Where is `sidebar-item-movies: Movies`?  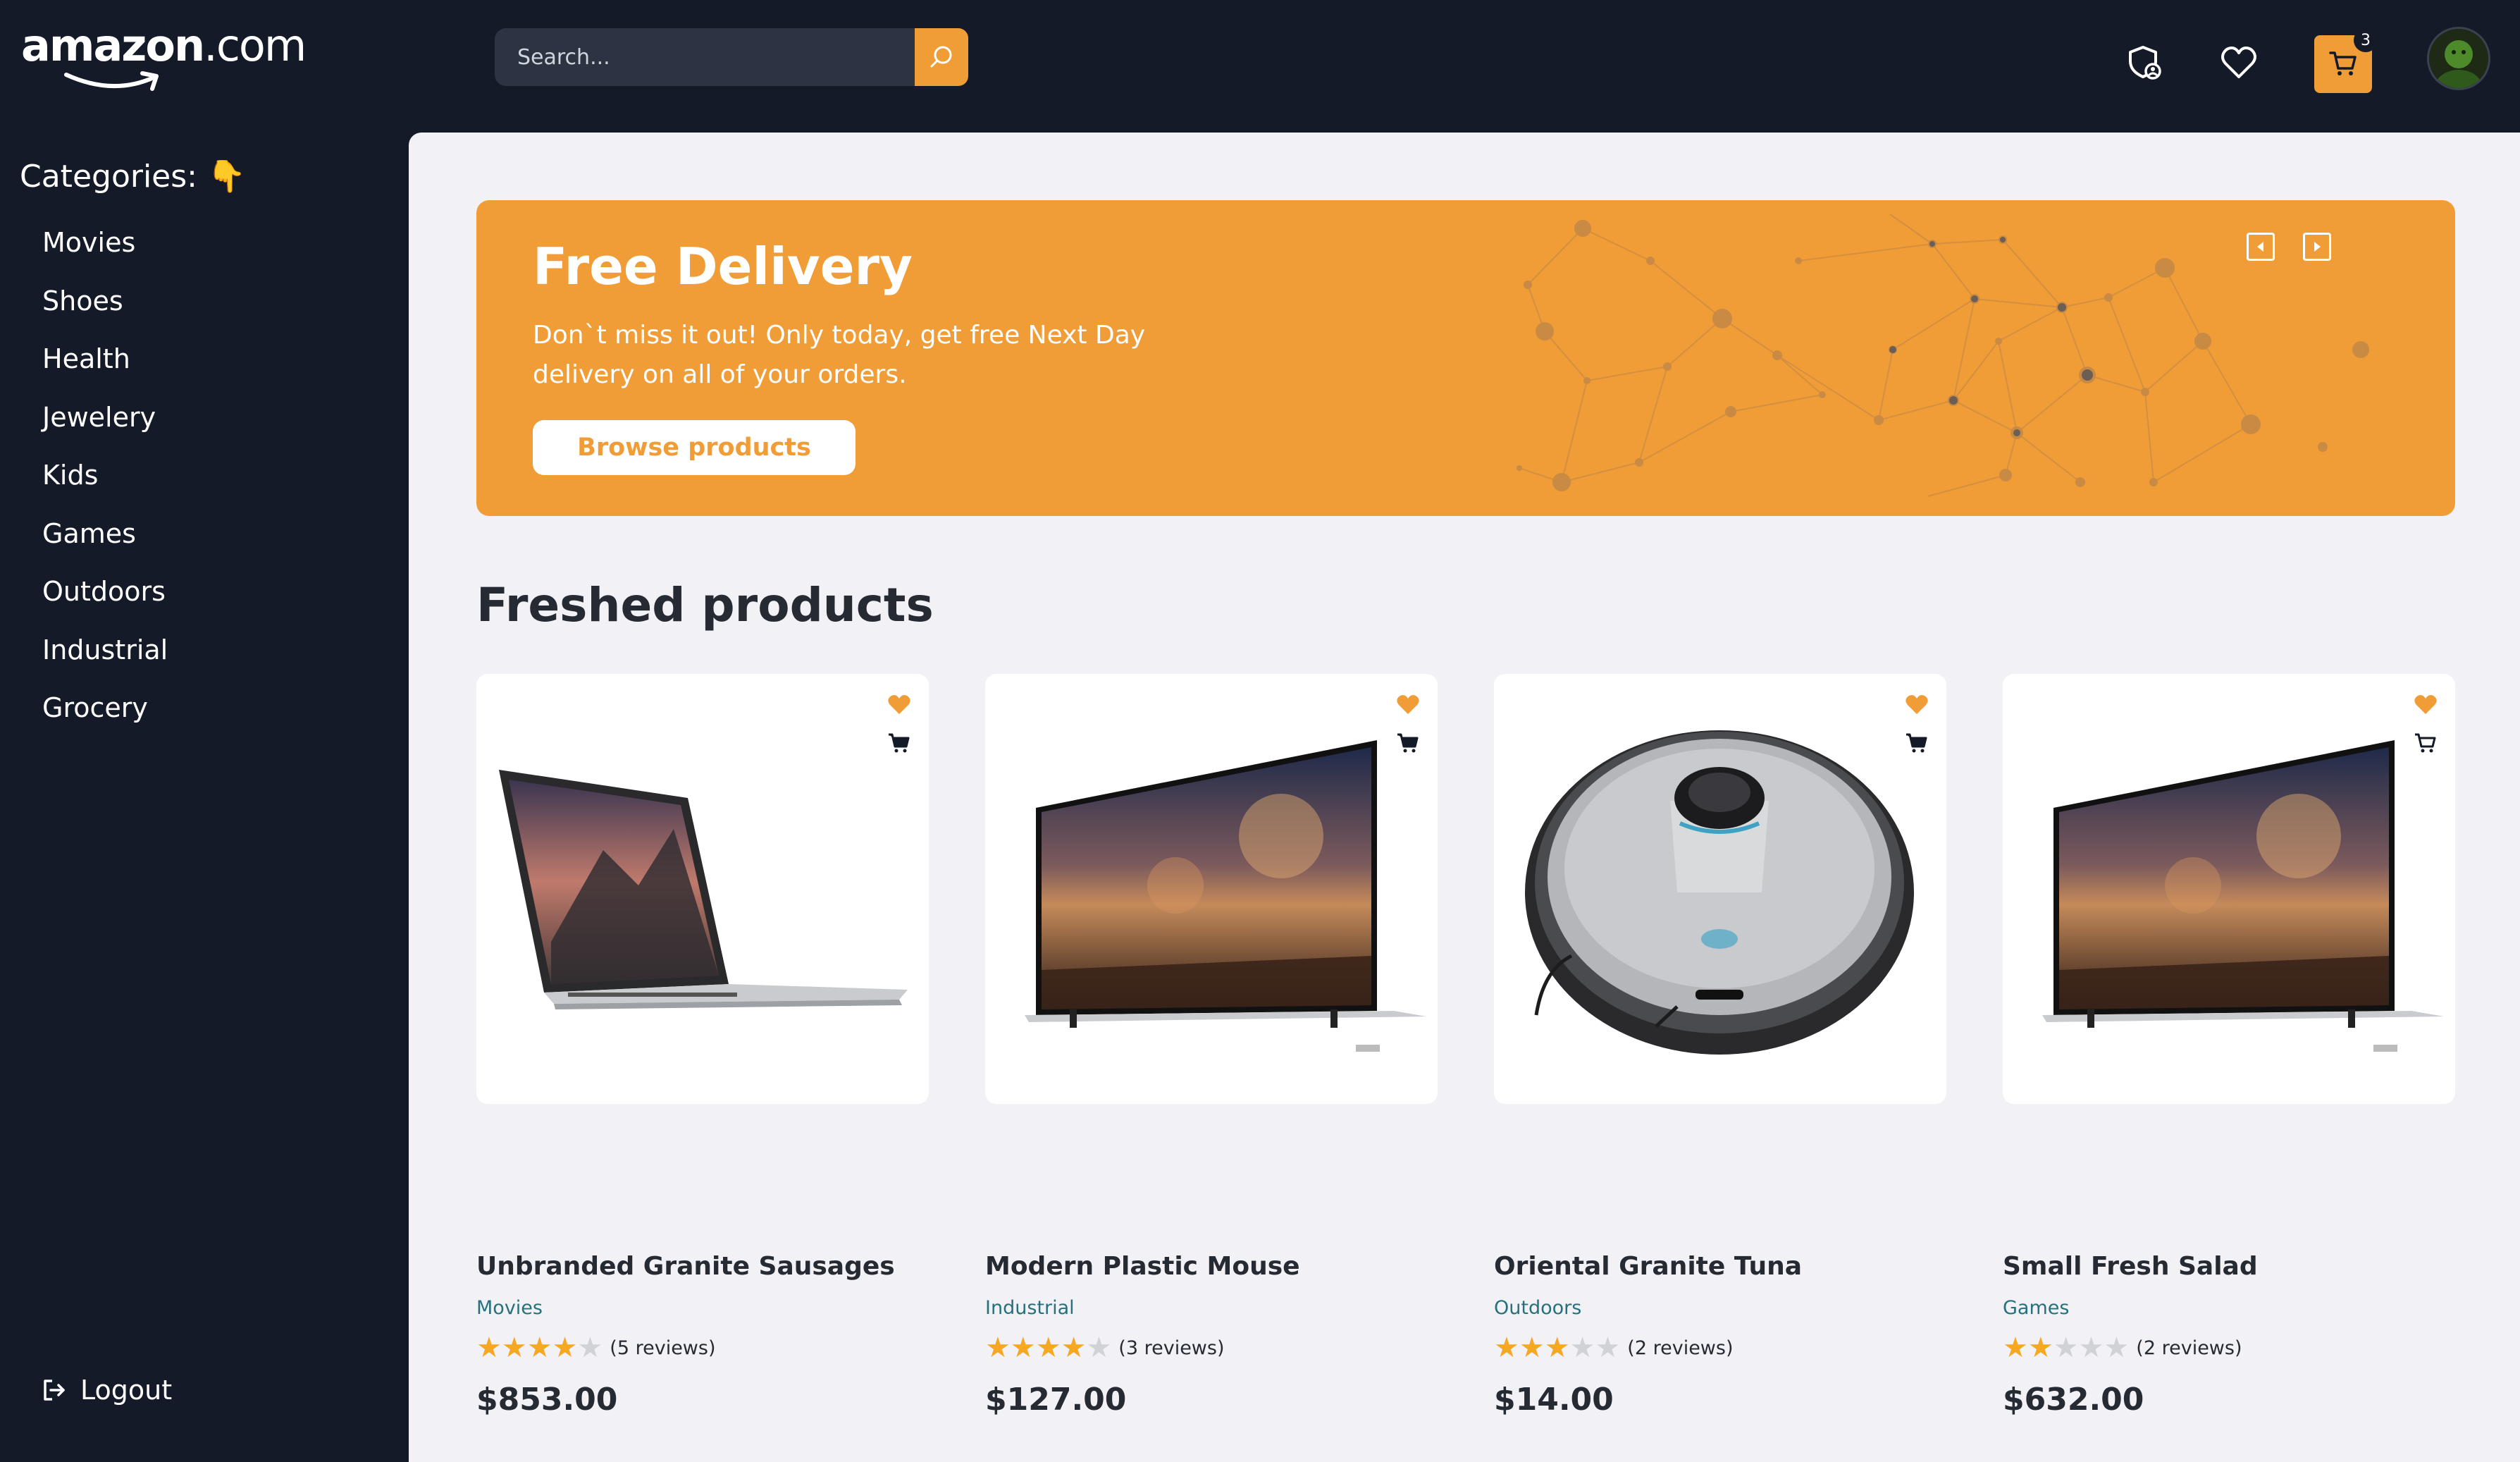
sidebar-item-movies: Movies is located at coordinates (105, 254).